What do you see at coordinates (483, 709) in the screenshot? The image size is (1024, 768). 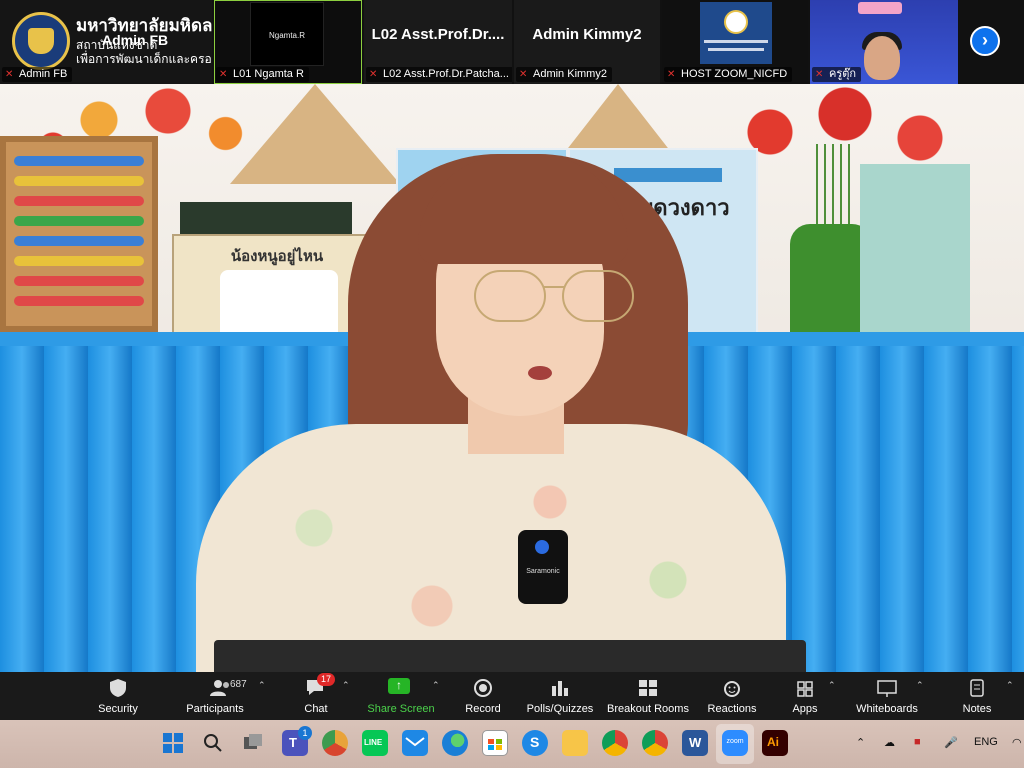 I see `record-label: Record` at bounding box center [483, 709].